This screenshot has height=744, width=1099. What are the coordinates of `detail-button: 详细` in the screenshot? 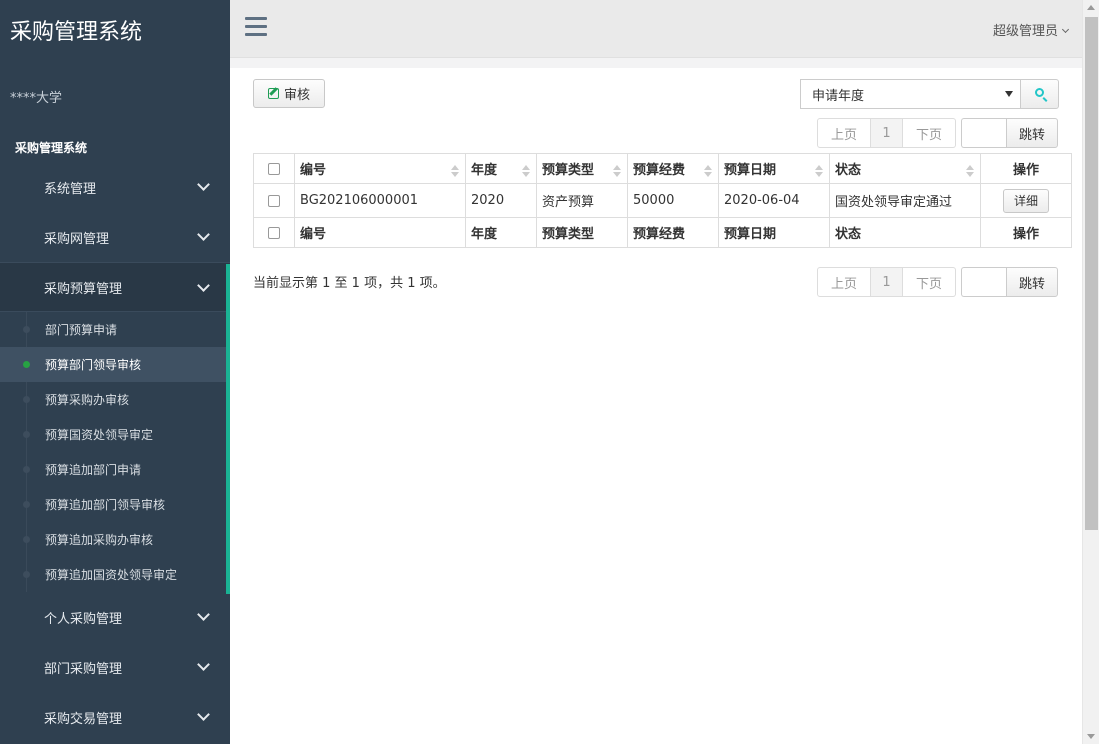 It's located at (1026, 200).